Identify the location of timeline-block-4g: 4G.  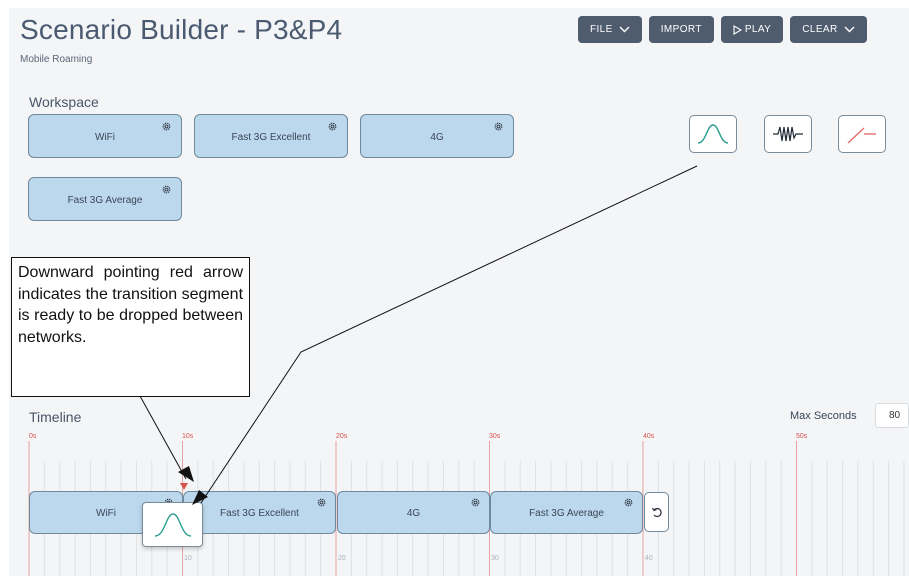
(413, 512).